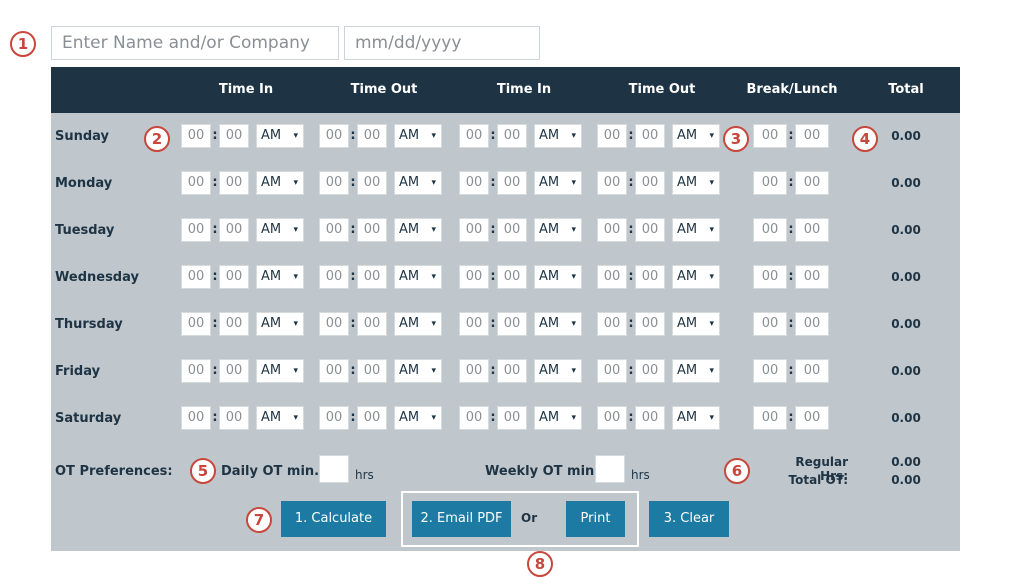 This screenshot has height=587, width=1024. I want to click on clear-button: 3. Clear, so click(689, 519).